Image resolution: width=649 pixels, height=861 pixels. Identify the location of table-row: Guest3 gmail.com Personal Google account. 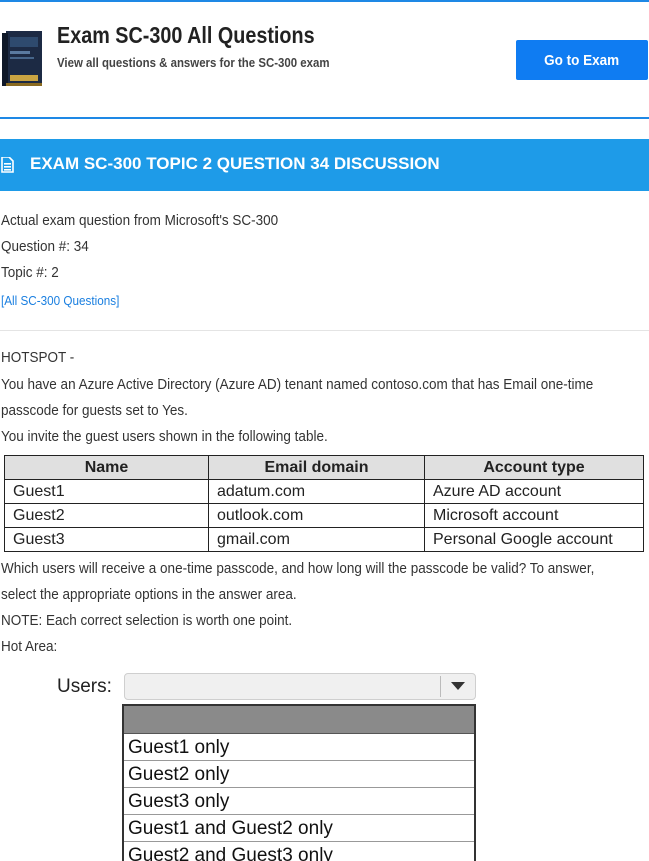
(324, 539).